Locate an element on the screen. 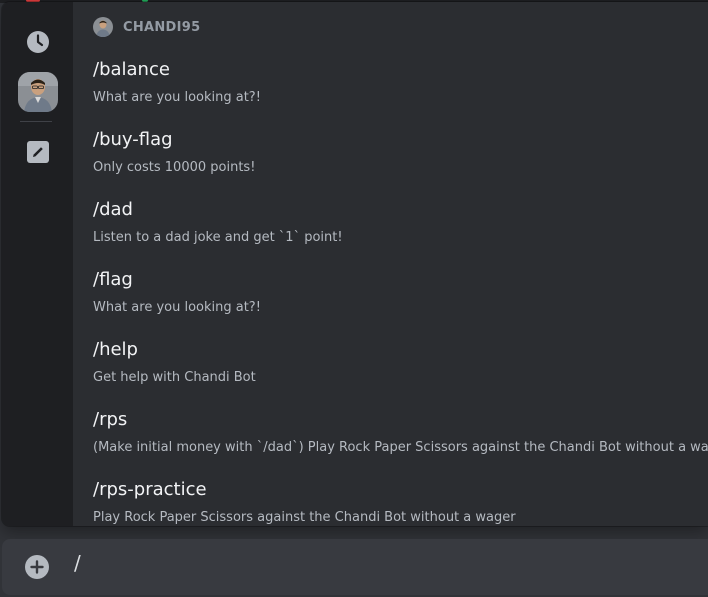 The height and width of the screenshot is (597, 708). command-item-balance: /balance What are you looking at?! is located at coordinates (390, 92).